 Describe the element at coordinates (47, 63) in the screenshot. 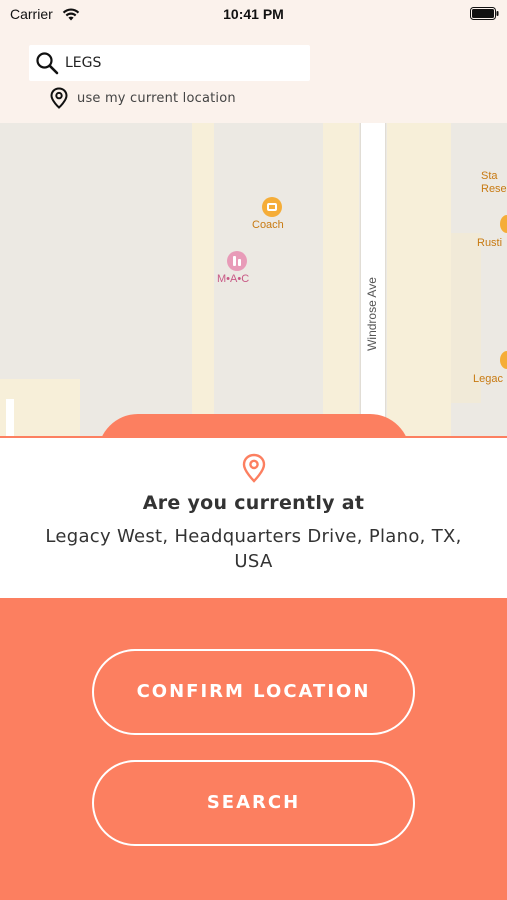

I see `search-icon` at that location.